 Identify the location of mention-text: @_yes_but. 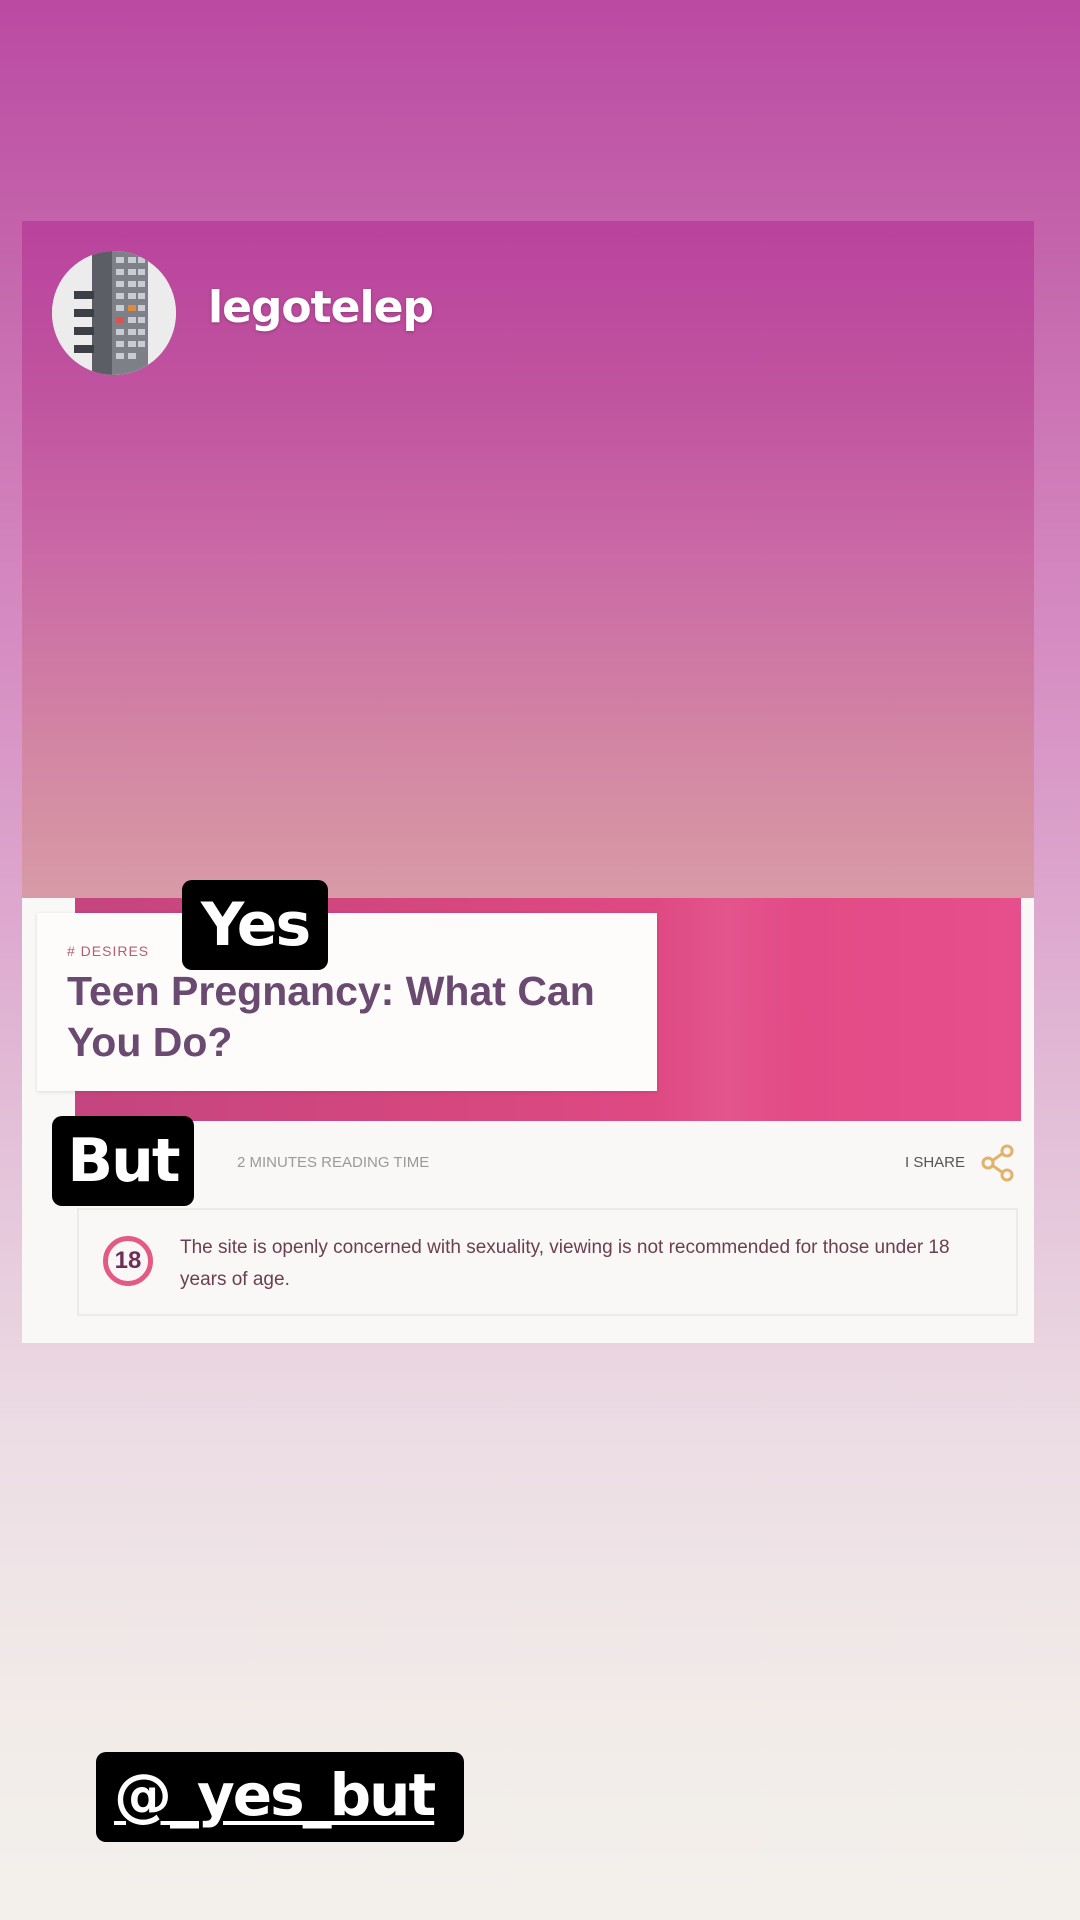
(275, 1795).